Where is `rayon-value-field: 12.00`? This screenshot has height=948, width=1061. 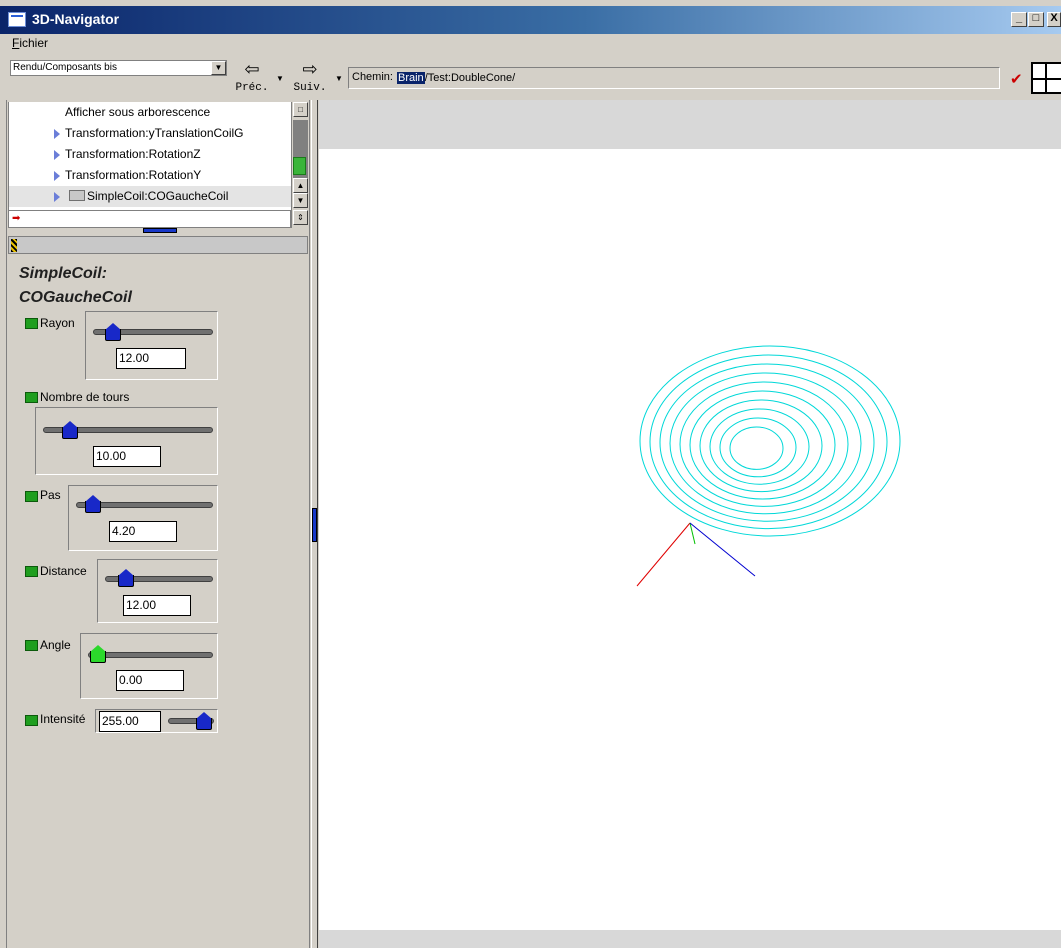
rayon-value-field: 12.00 is located at coordinates (151, 358).